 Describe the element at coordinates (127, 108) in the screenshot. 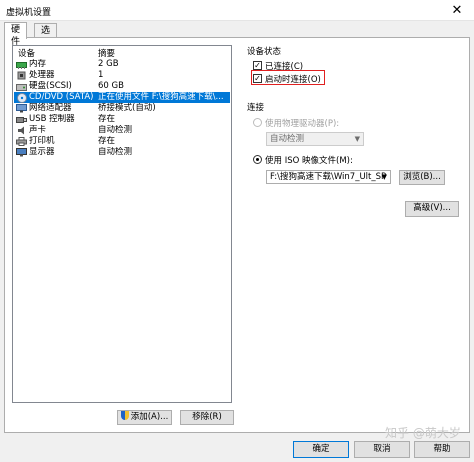

I see `device-summary: 桥接模式(自动)` at that location.